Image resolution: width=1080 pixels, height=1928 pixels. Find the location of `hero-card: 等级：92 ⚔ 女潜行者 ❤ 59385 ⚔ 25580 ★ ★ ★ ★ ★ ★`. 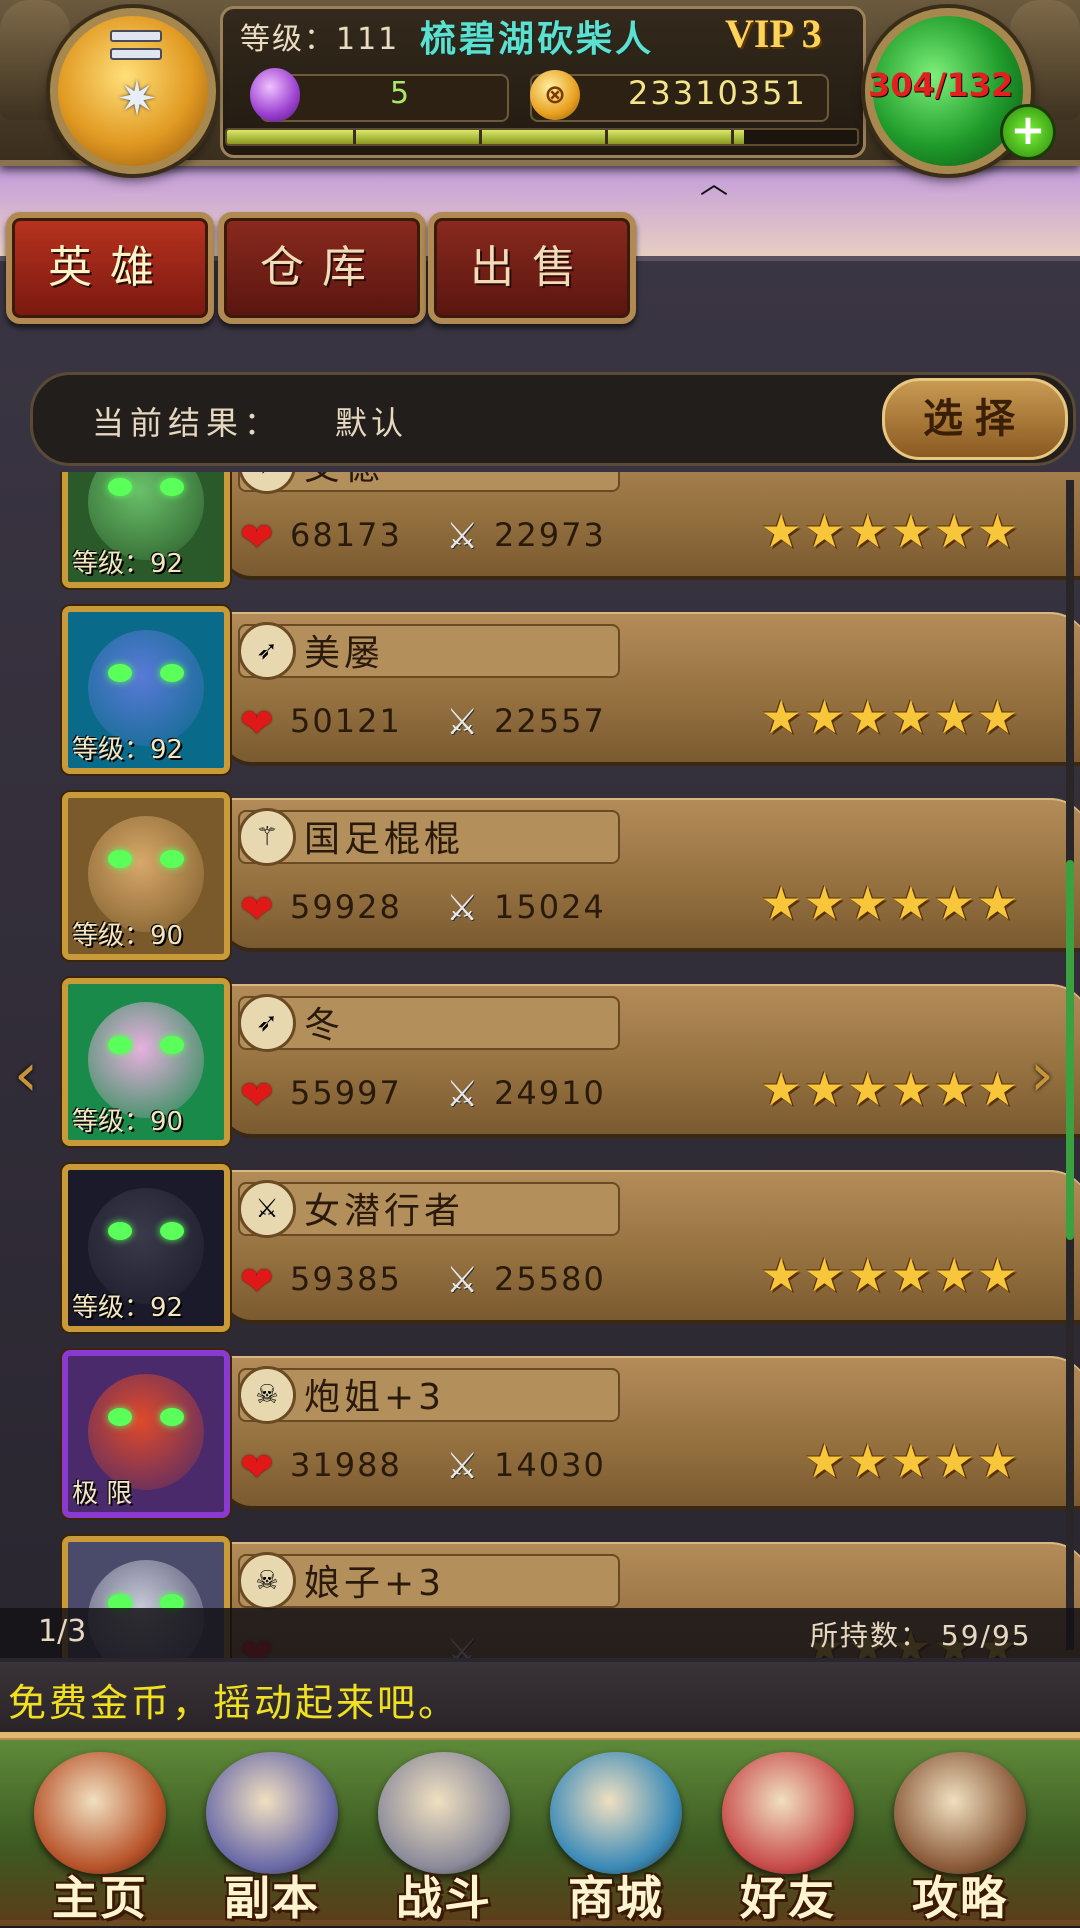

hero-card: 等级：92 ⚔ 女潜行者 ❤ 59385 ⚔ 25580 ★ ★ ★ ★ ★ ★ is located at coordinates (571, 1249).